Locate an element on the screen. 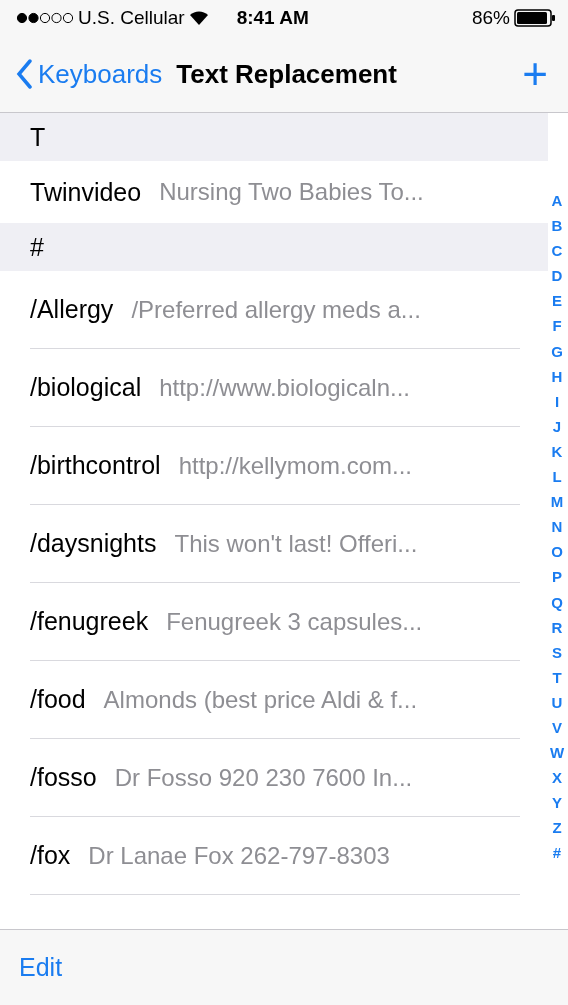  battery-icon is located at coordinates (535, 18).